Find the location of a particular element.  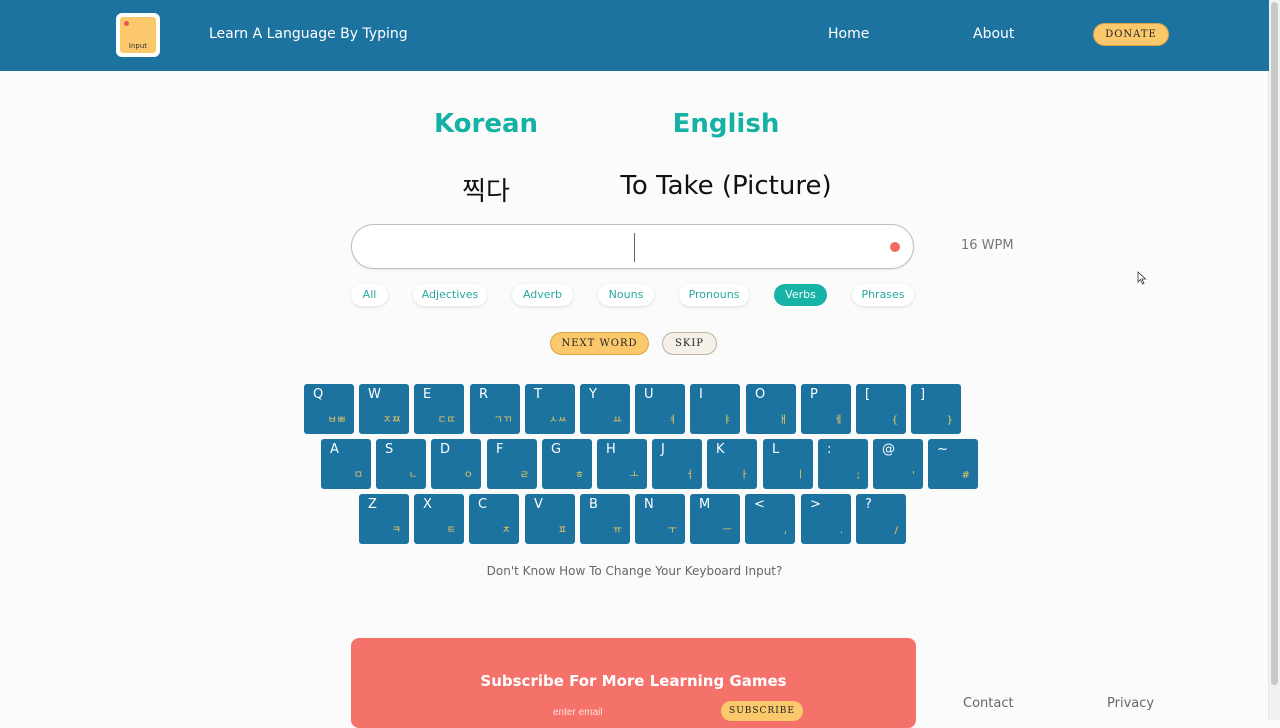

key-hangul-label: ㅍ is located at coordinates (562, 530).